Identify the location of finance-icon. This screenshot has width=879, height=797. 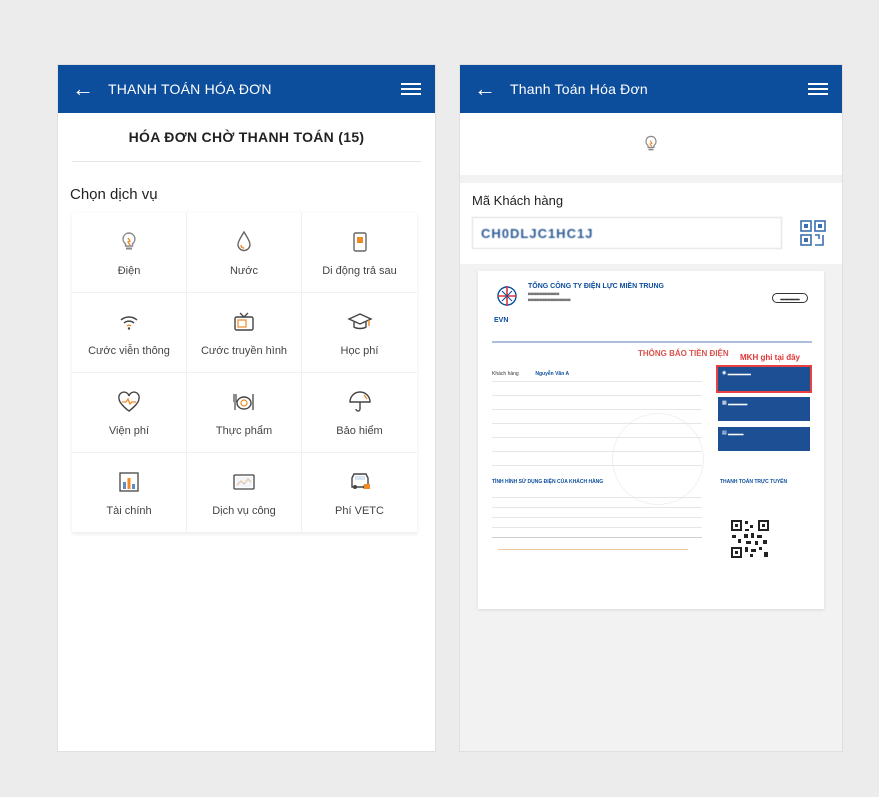
(129, 481).